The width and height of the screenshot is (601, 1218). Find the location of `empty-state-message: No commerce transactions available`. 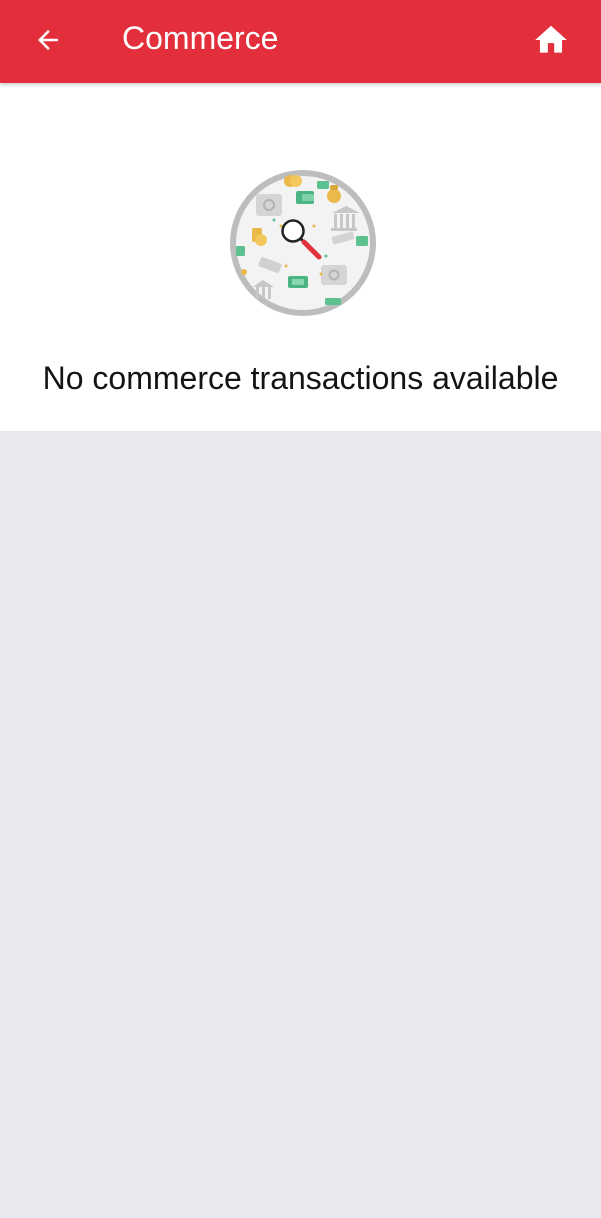

empty-state-message: No commerce transactions available is located at coordinates (300, 378).